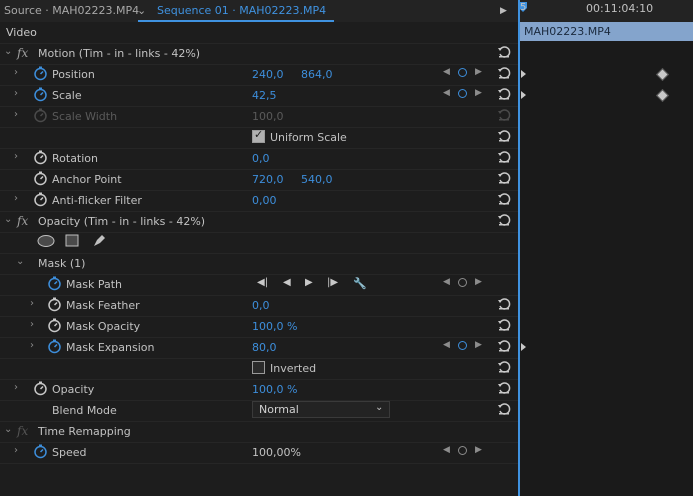  I want to click on mask-group: ⌄ Mask (1), so click(259, 264).